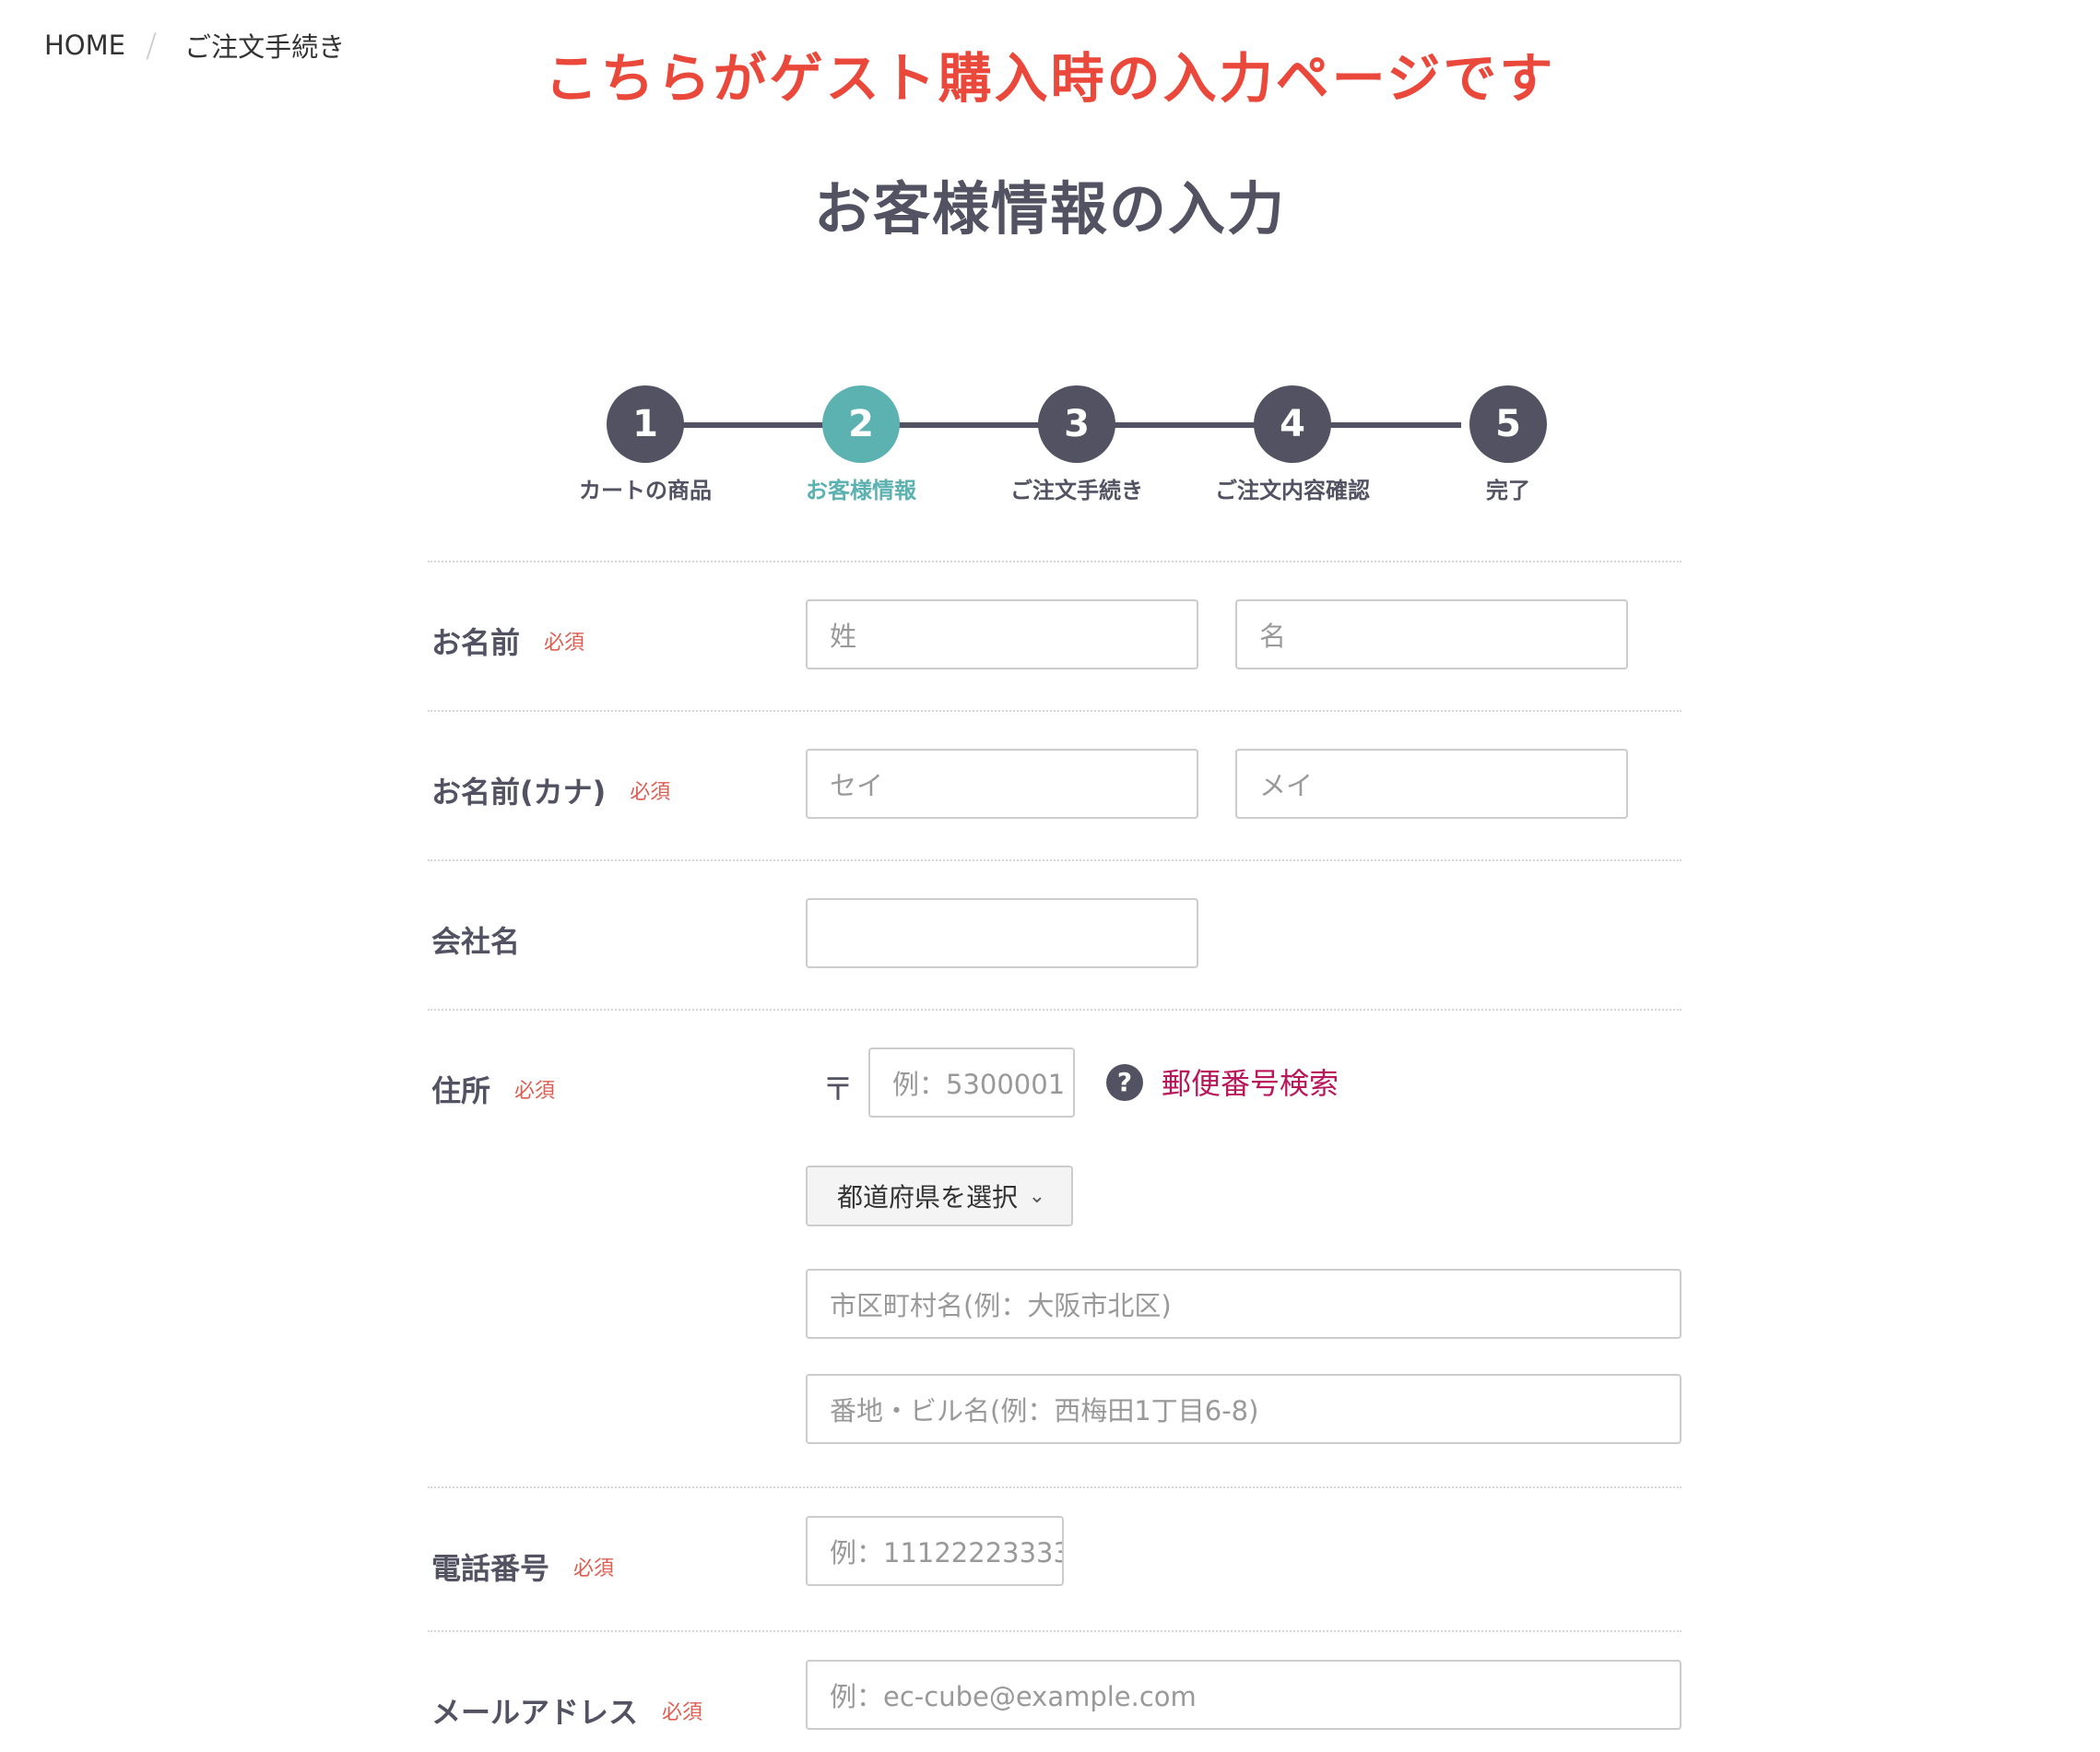 Image resolution: width=2100 pixels, height=1752 pixels. I want to click on field-label: 会社名, so click(476, 941).